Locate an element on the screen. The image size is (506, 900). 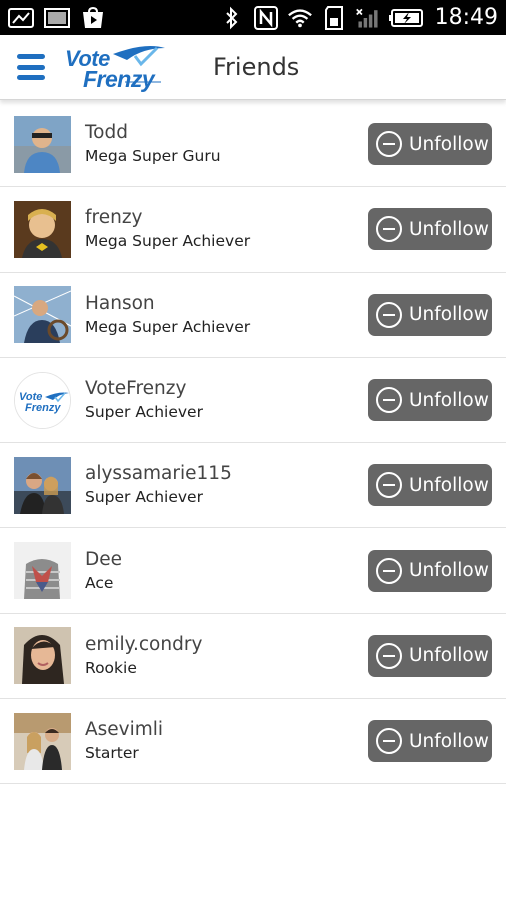
nfc-icon is located at coordinates (266, 17).